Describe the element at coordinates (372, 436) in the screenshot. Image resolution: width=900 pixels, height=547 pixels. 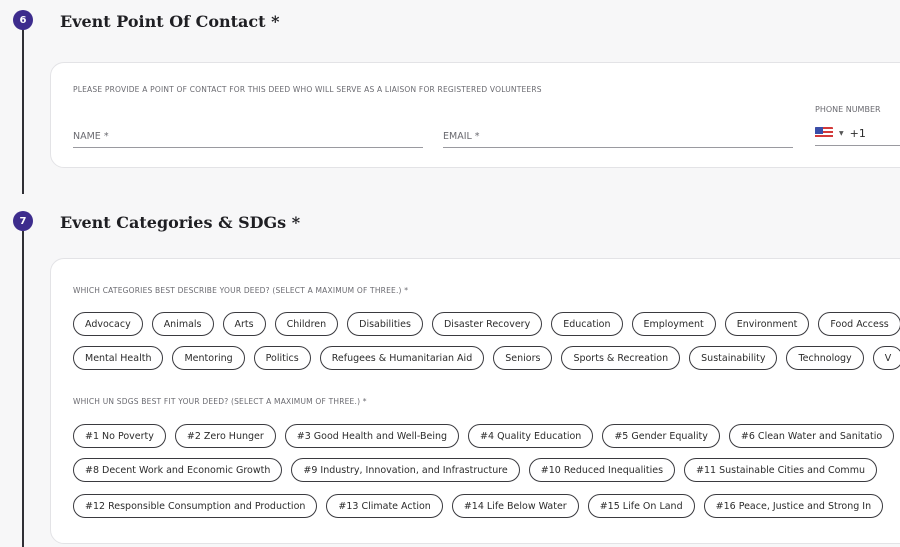
I see `sdg-chip: #3 Good Health and Well-Being` at that location.